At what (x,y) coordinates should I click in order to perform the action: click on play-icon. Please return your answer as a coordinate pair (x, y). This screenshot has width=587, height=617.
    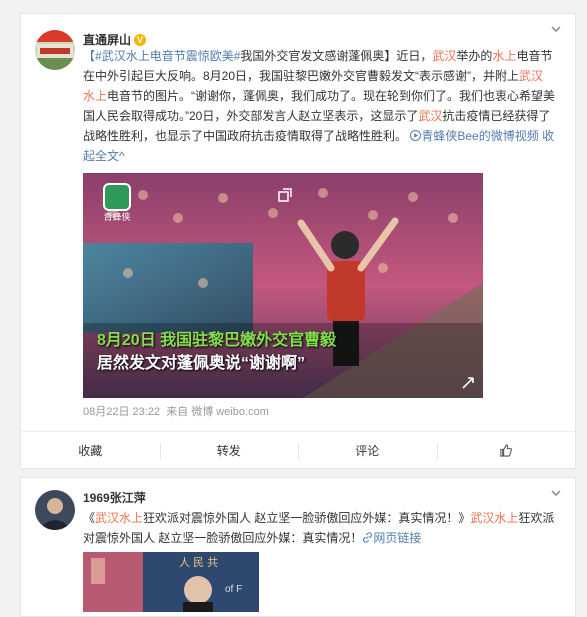
    Looking at the image, I should click on (416, 135).